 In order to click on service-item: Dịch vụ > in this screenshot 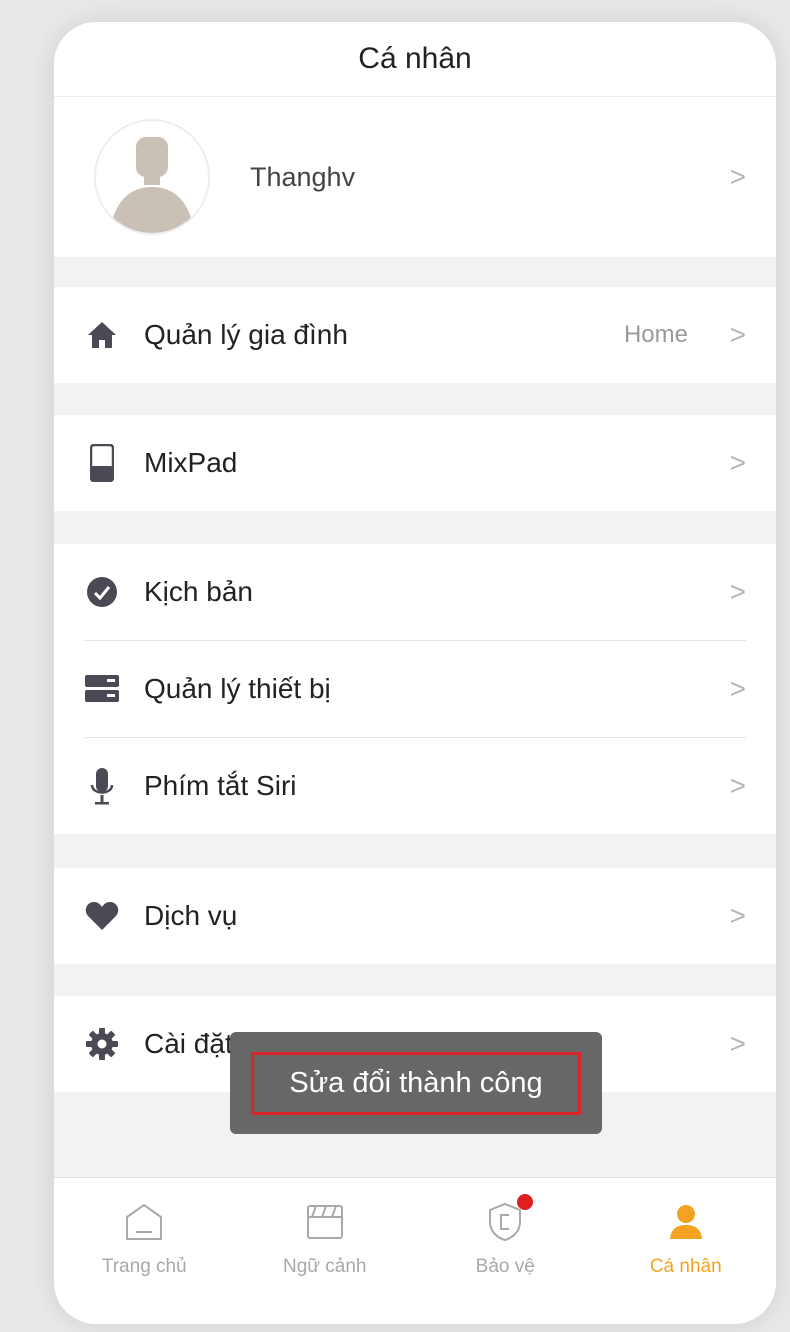, I will do `click(415, 916)`.